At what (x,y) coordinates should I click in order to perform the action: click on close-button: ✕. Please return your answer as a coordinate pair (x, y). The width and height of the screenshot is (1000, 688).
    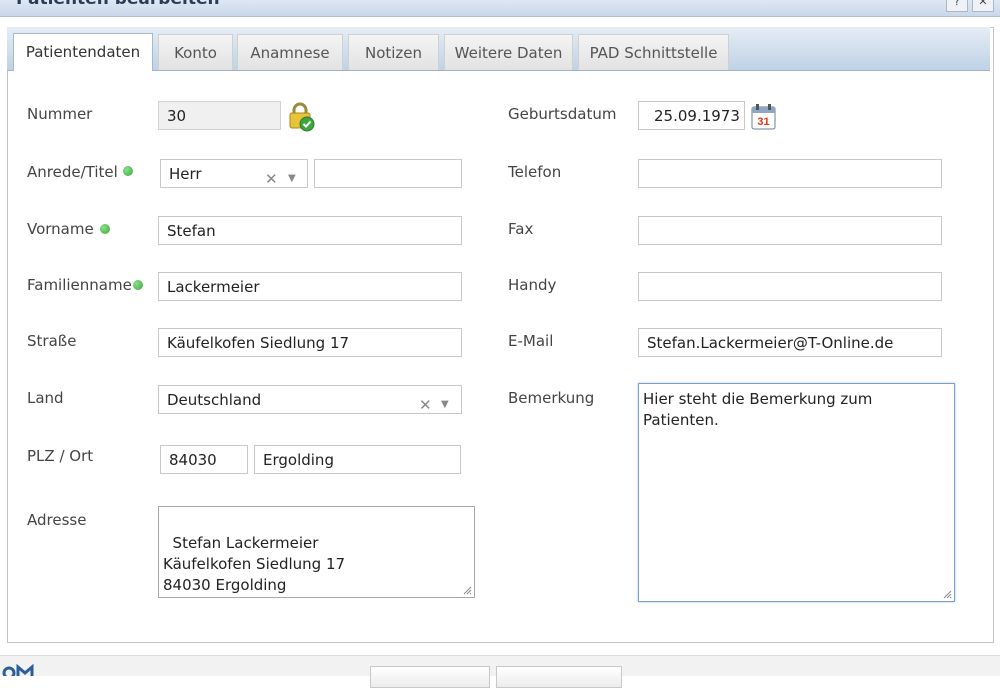
    Looking at the image, I should click on (983, 6).